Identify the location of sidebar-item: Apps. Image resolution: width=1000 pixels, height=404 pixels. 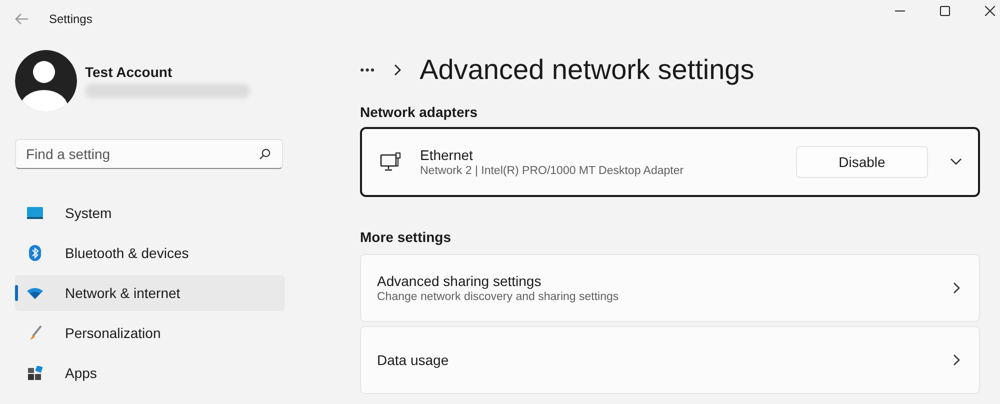
(150, 373).